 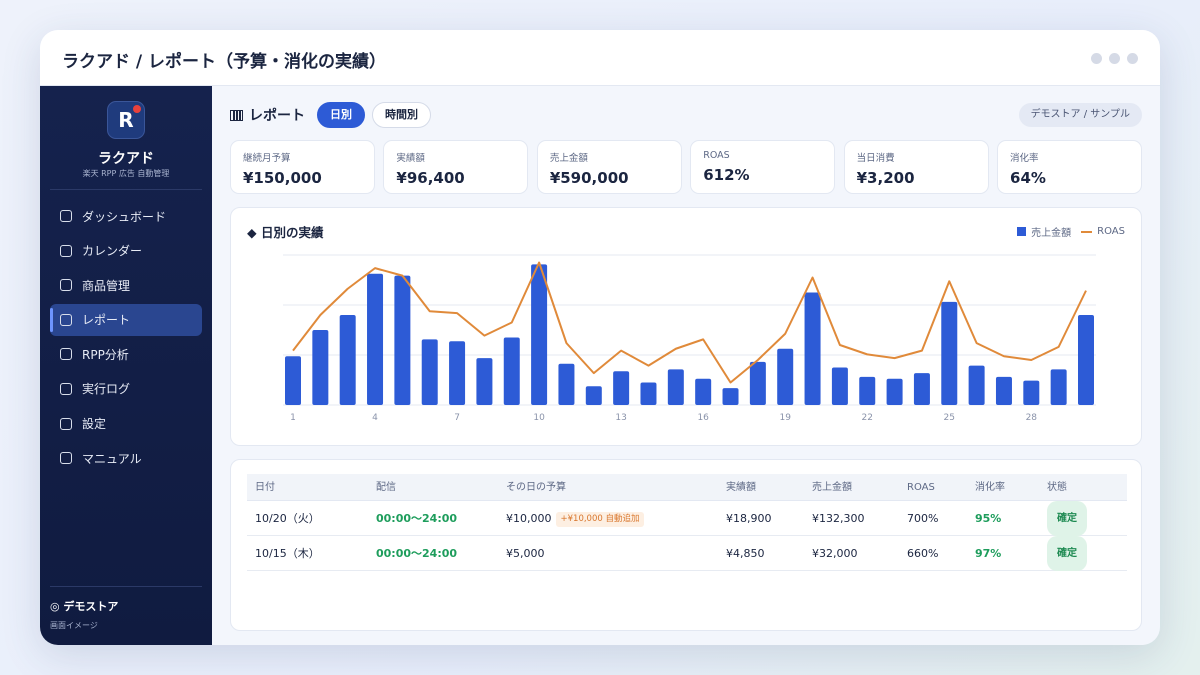 What do you see at coordinates (267, 158) in the screenshot?
I see `kpi-label: 継続月予算` at bounding box center [267, 158].